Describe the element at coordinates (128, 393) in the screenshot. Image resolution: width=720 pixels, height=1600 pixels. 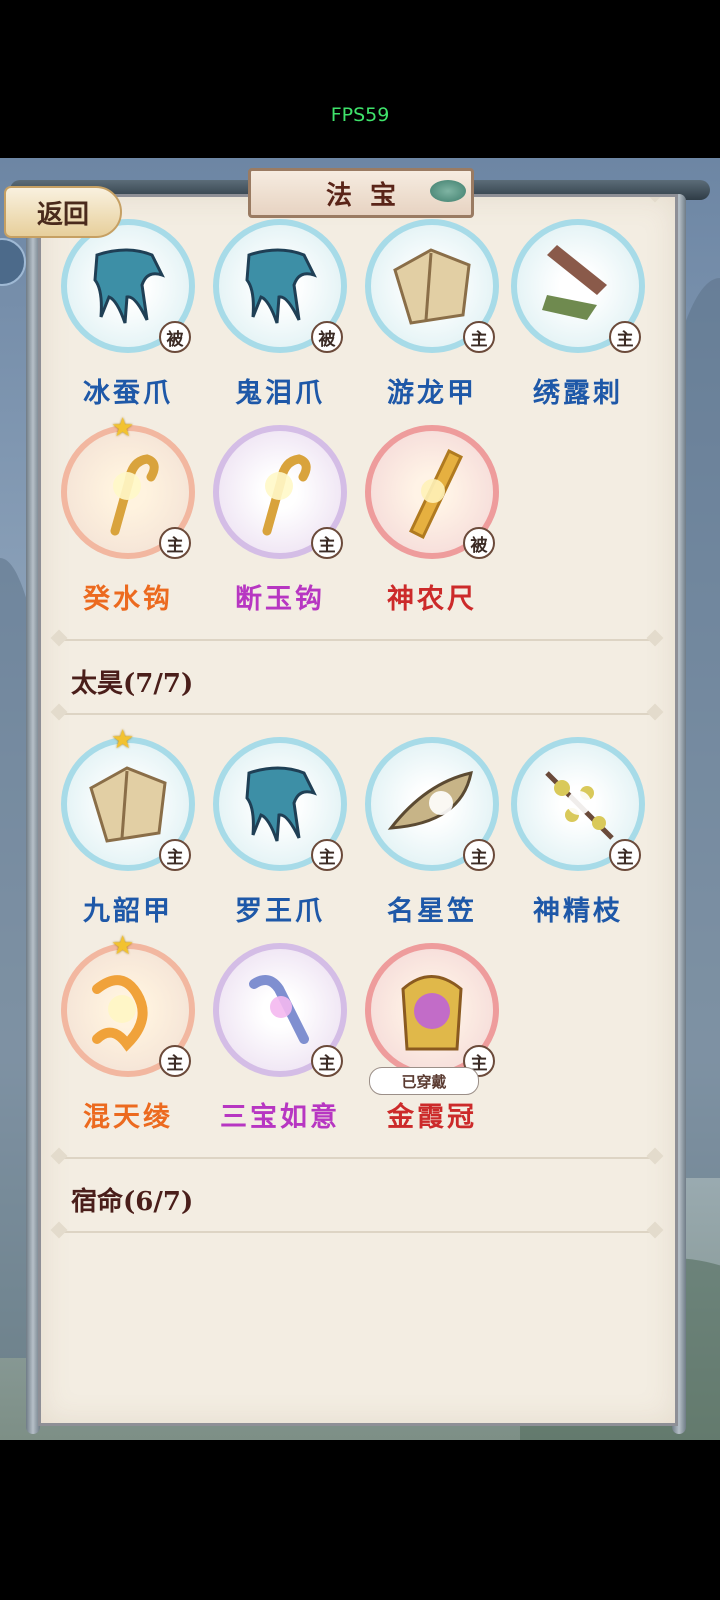
I see `treasure-name: 冰蚕爪` at that location.